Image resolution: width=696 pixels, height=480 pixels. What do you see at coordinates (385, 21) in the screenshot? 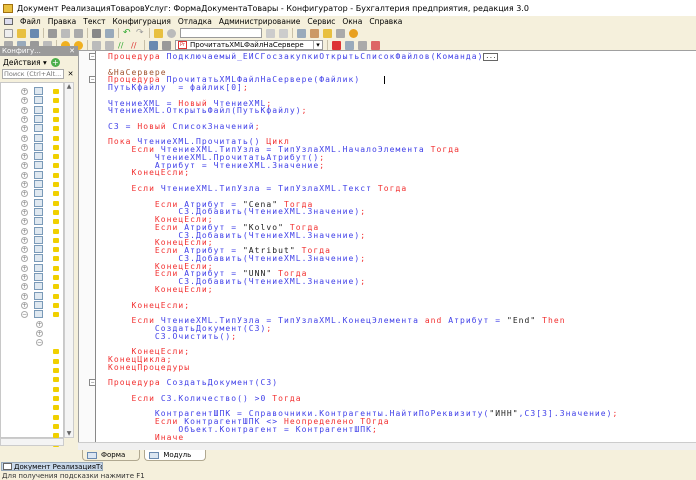
I see `menu-item: Справка` at bounding box center [385, 21].